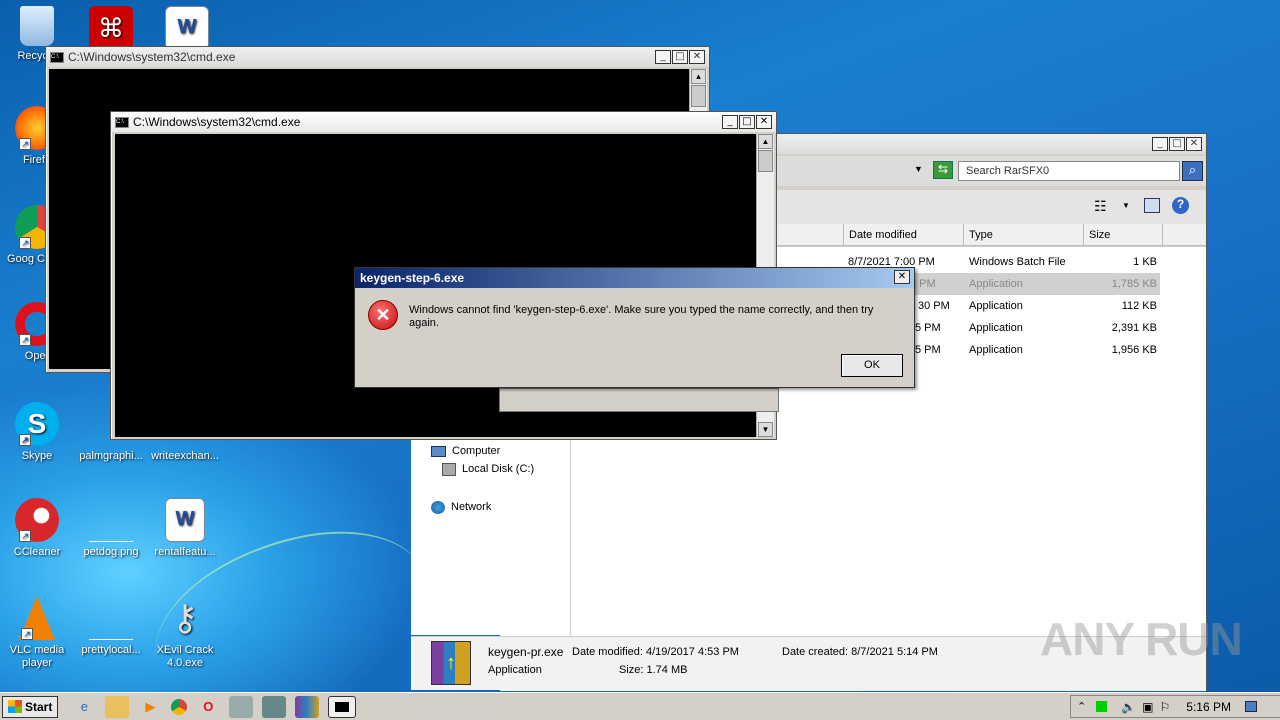 Image resolution: width=1280 pixels, height=720 pixels. Describe the element at coordinates (634, 278) in the screenshot. I see `dialog-titlebar: keygen-step-6.exe ✕` at that location.